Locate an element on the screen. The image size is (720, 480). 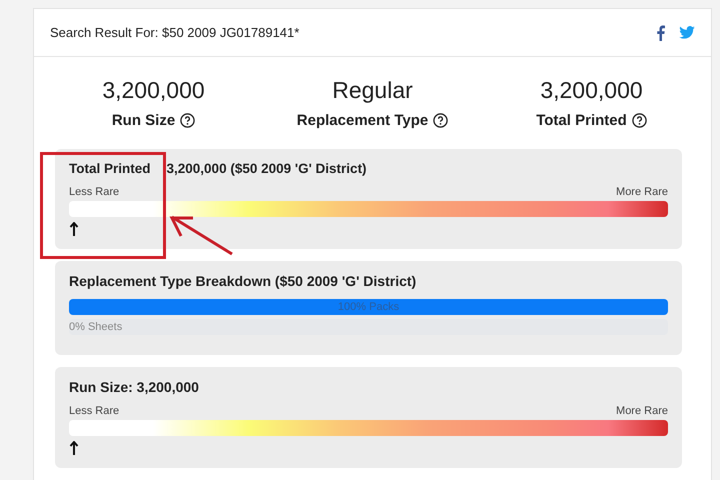
stat-label: Run Size is located at coordinates (144, 120).